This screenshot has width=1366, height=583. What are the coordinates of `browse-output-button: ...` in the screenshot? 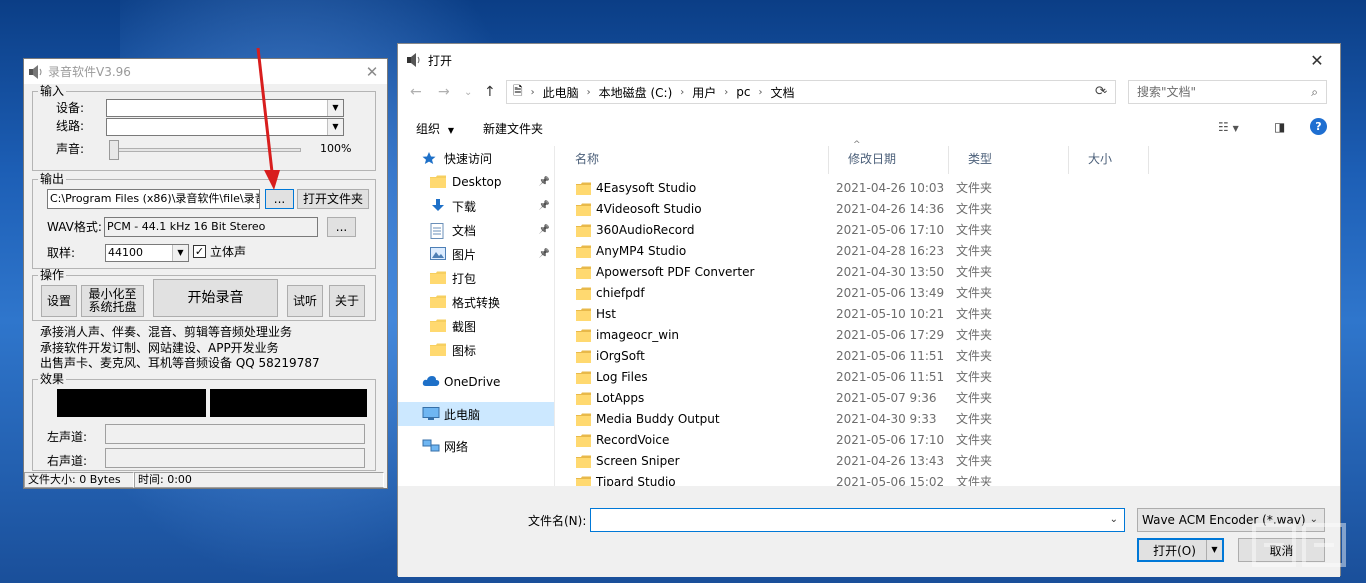 It's located at (279, 199).